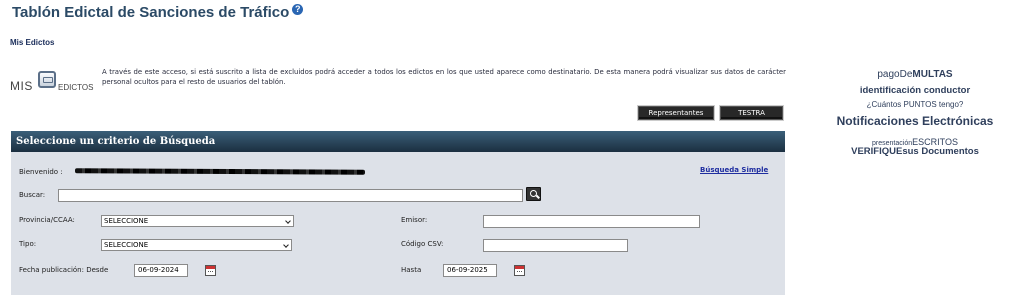 Image resolution: width=1024 pixels, height=305 pixels. Describe the element at coordinates (28, 244) in the screenshot. I see `tipo-label: Tipo:` at that location.